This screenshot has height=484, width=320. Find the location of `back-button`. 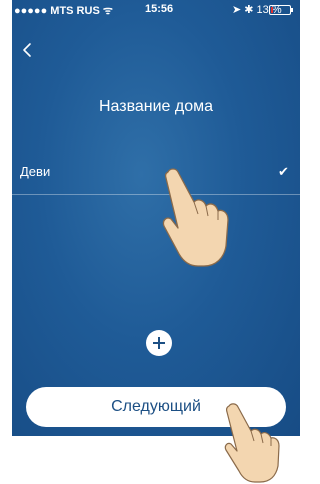

back-button is located at coordinates (28, 50).